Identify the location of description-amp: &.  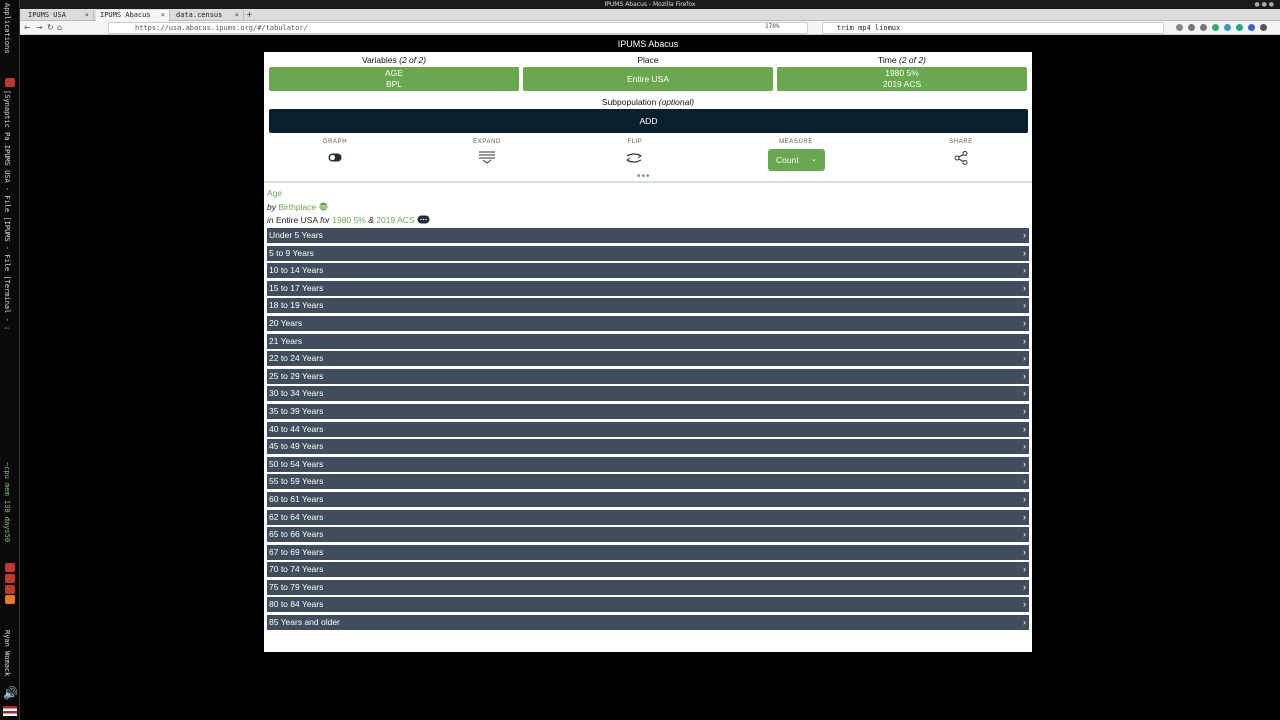
(371, 220).